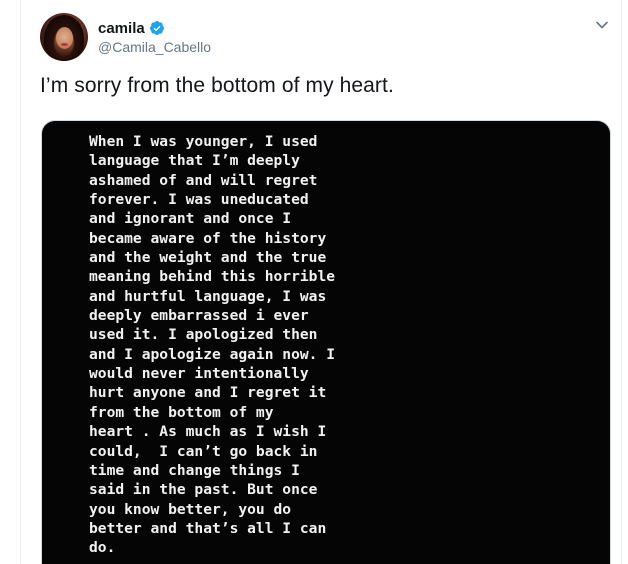  I want to click on user-handle: @Camila_Cabello, so click(154, 47).